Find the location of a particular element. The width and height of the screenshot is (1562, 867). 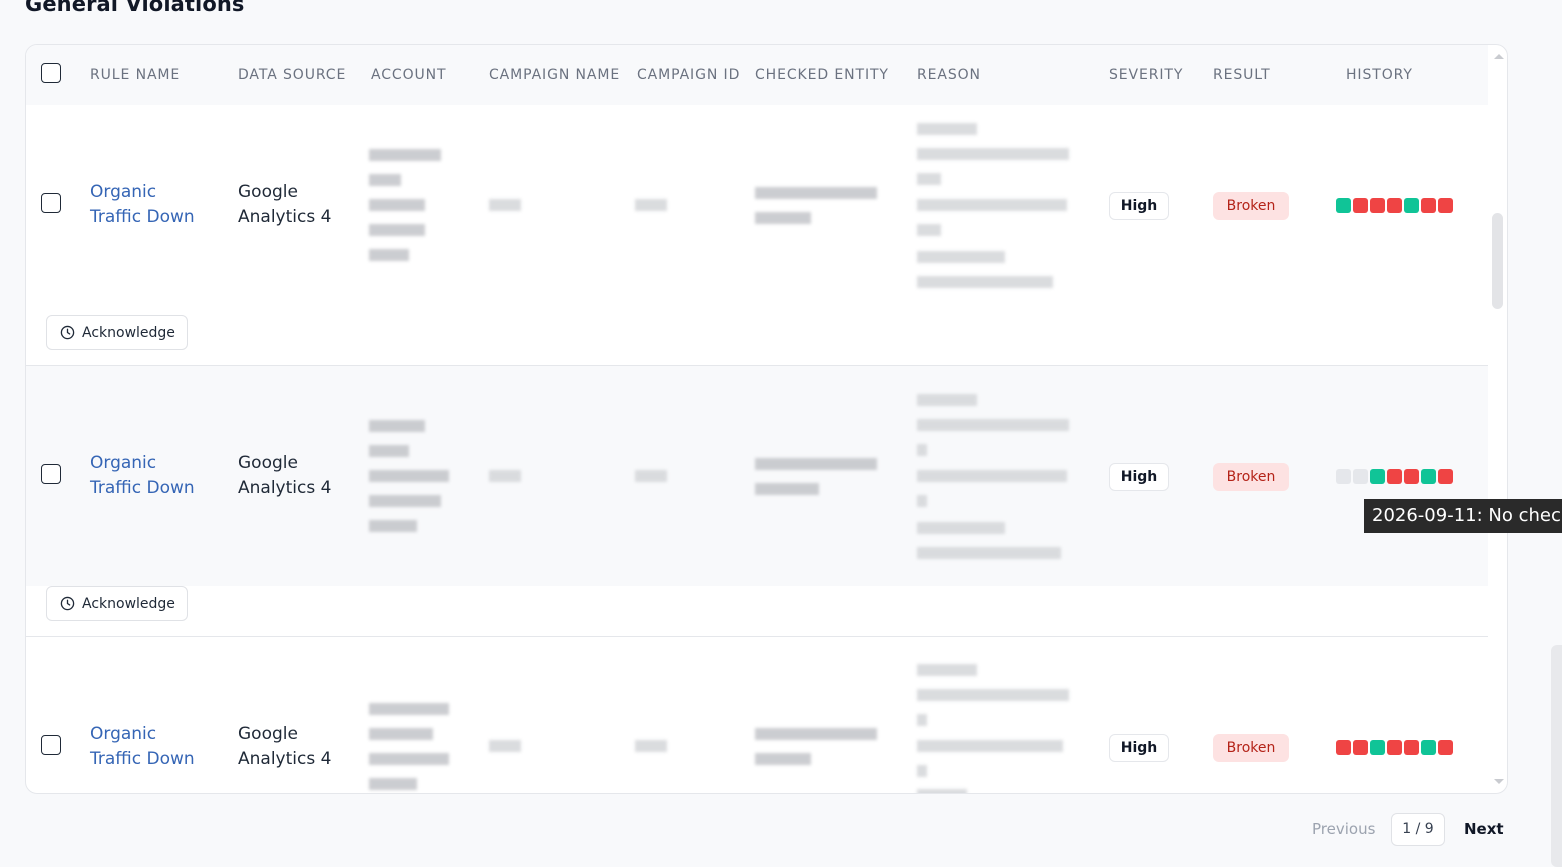

pagination-next: Next is located at coordinates (1484, 829).